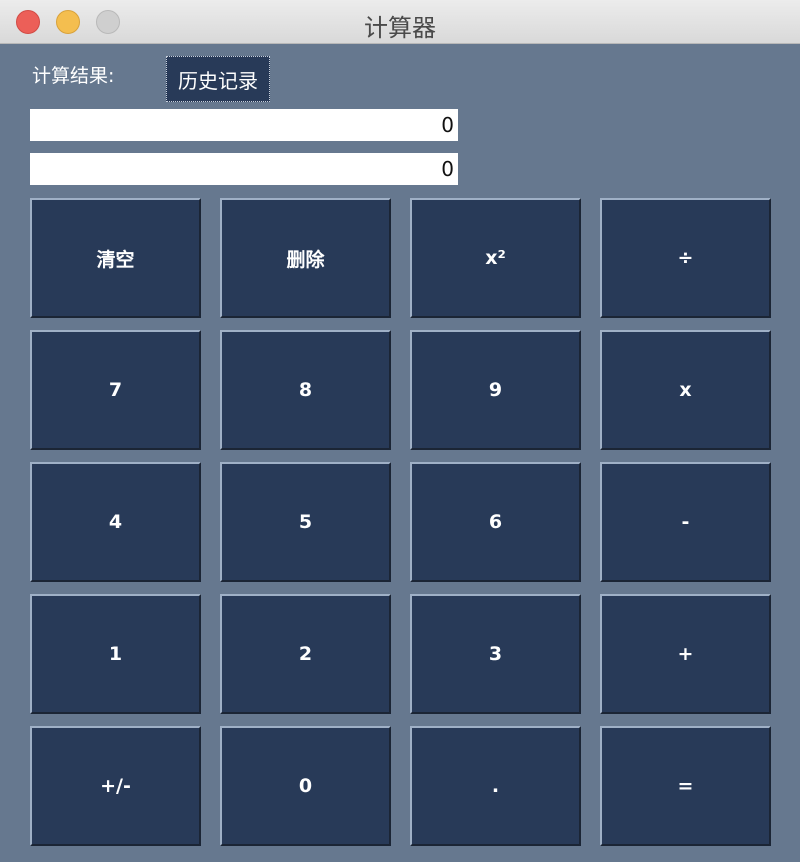  I want to click on digit-8-button: 8, so click(305, 390).